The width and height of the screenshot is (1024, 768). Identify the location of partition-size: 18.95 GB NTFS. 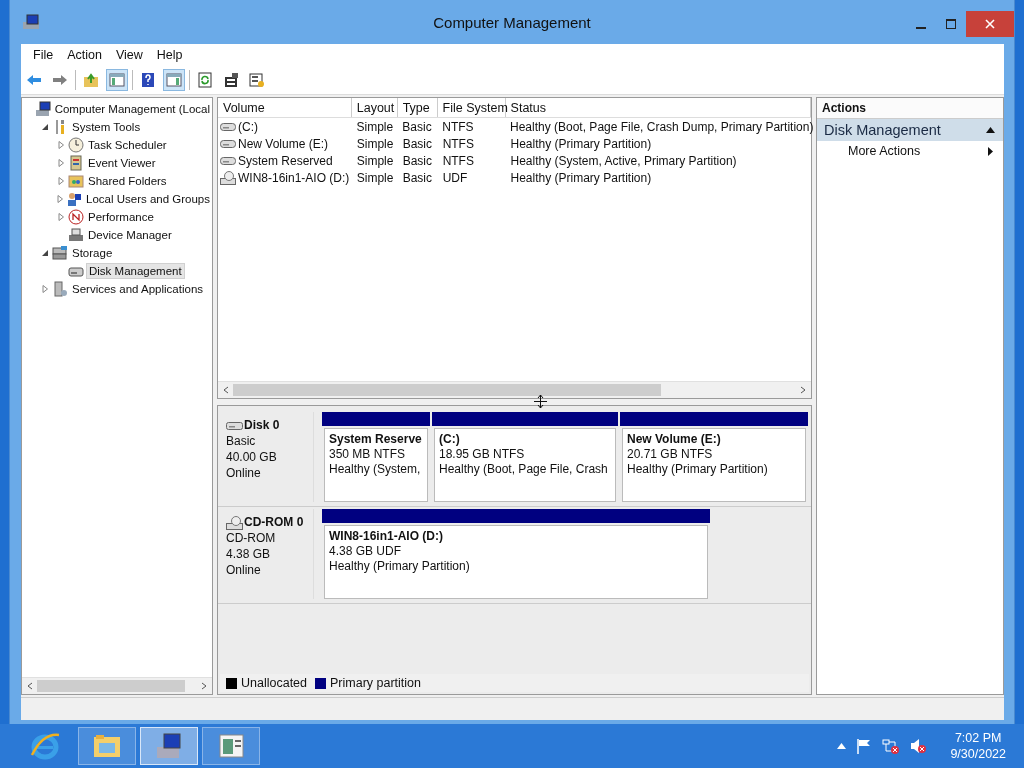
(482, 454).